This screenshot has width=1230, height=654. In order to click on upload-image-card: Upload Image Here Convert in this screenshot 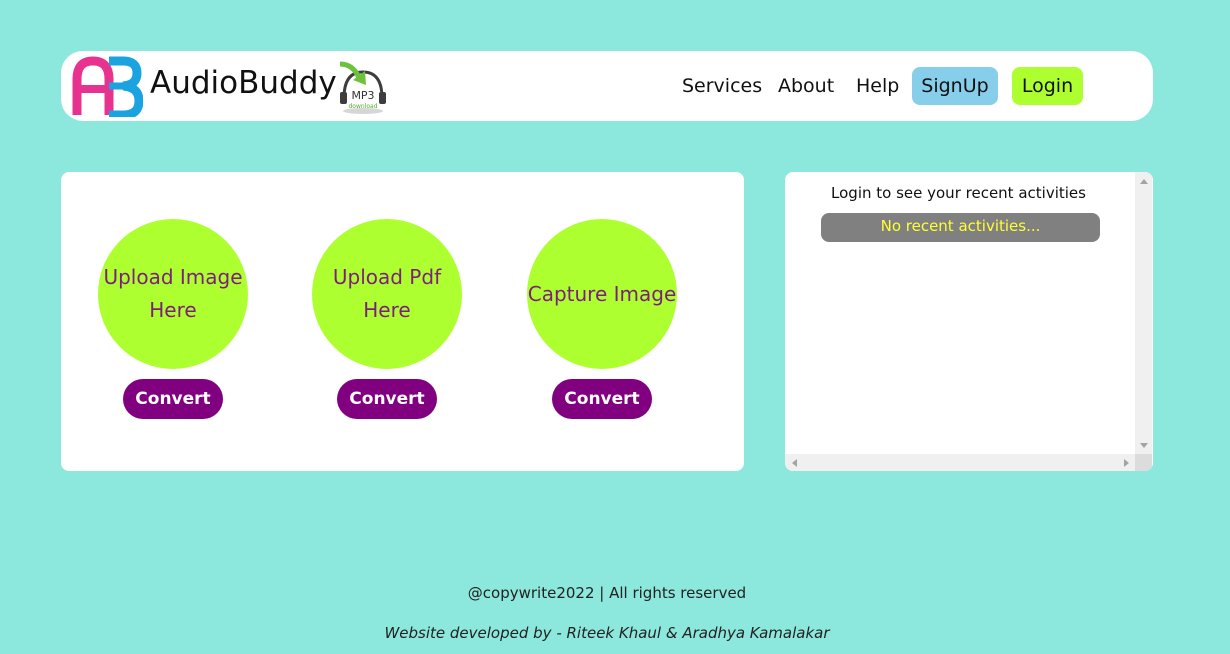, I will do `click(173, 319)`.